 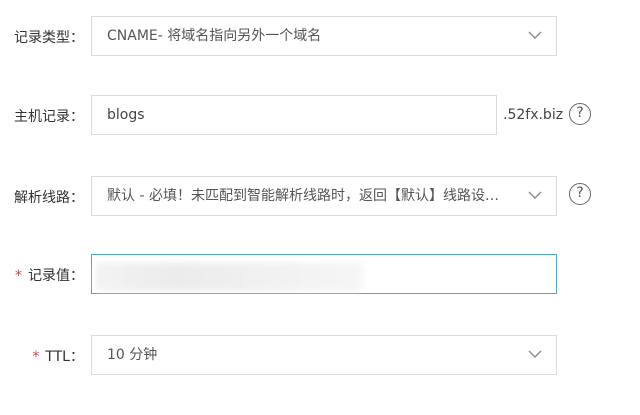 I want to click on ttl-row: * TTL： 10 分钟, so click(x=320, y=357).